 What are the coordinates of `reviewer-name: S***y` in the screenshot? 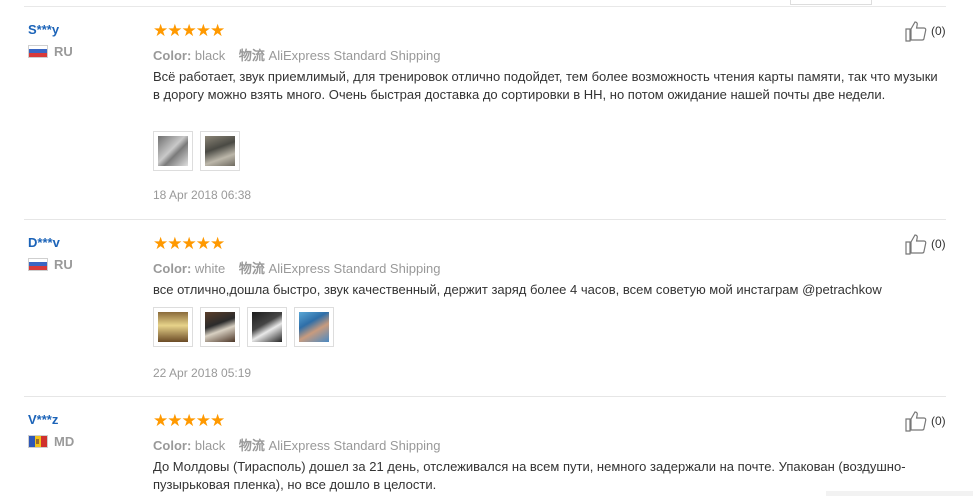 It's located at (44, 29).